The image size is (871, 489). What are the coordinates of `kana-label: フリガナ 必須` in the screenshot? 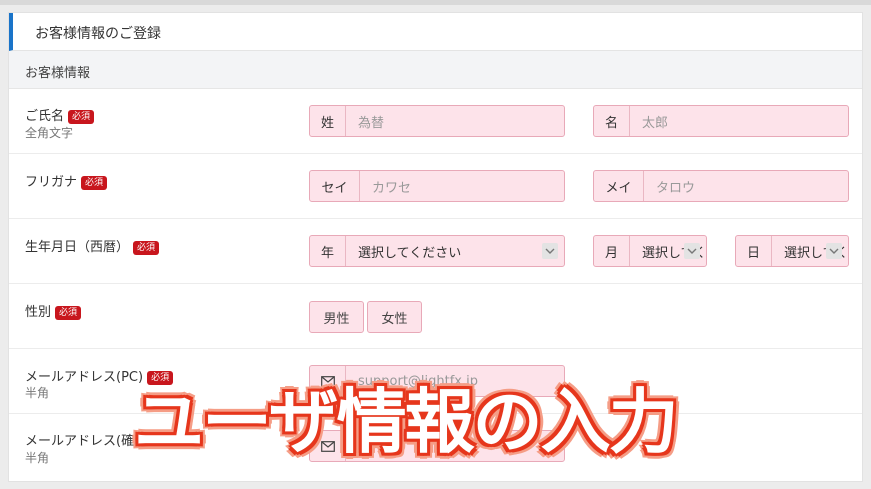 It's located at (66, 180).